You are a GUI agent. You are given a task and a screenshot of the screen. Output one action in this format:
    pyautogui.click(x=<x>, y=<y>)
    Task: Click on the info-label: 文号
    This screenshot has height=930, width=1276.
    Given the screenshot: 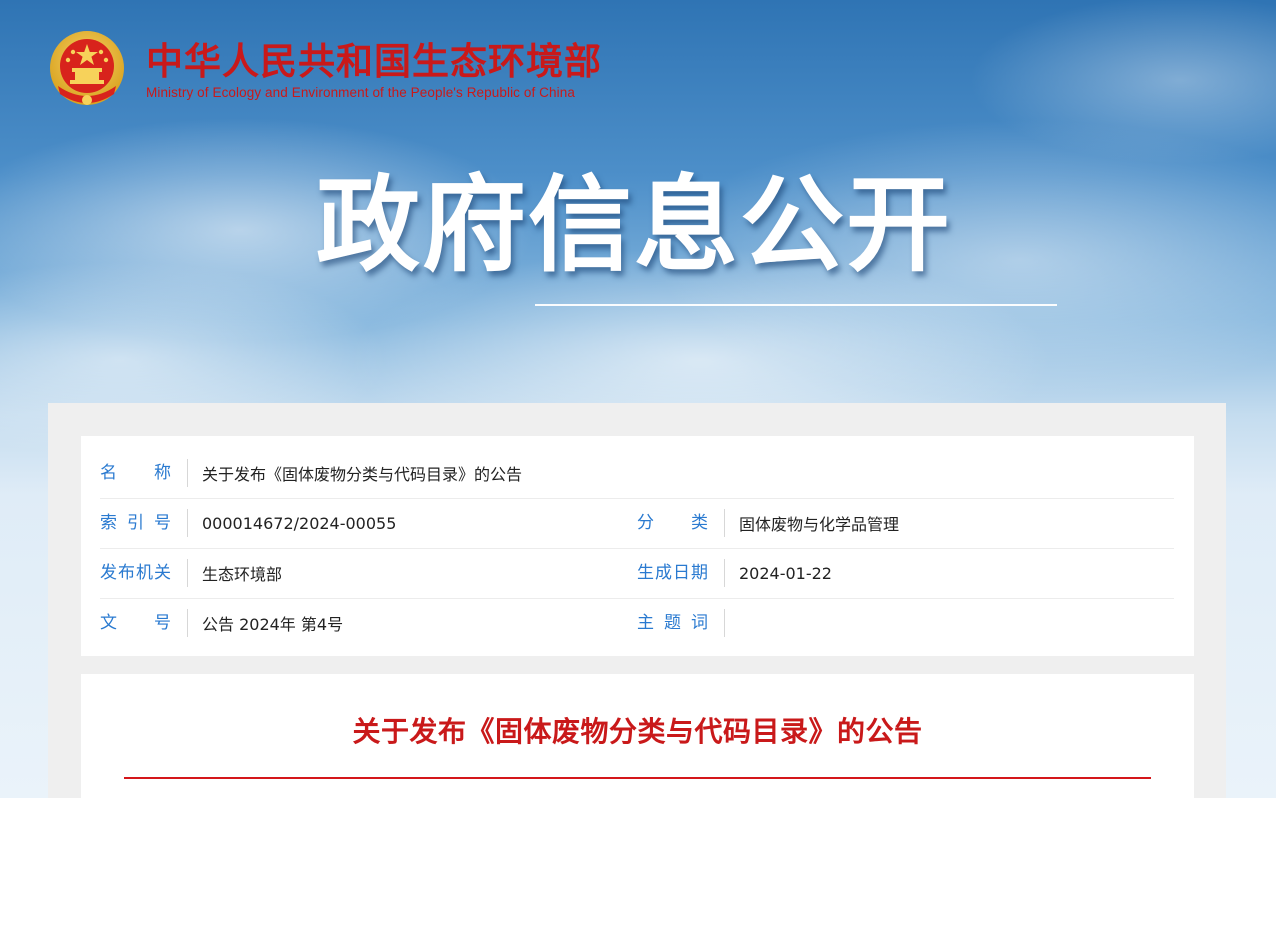 What is the action you would take?
    pyautogui.click(x=135, y=623)
    